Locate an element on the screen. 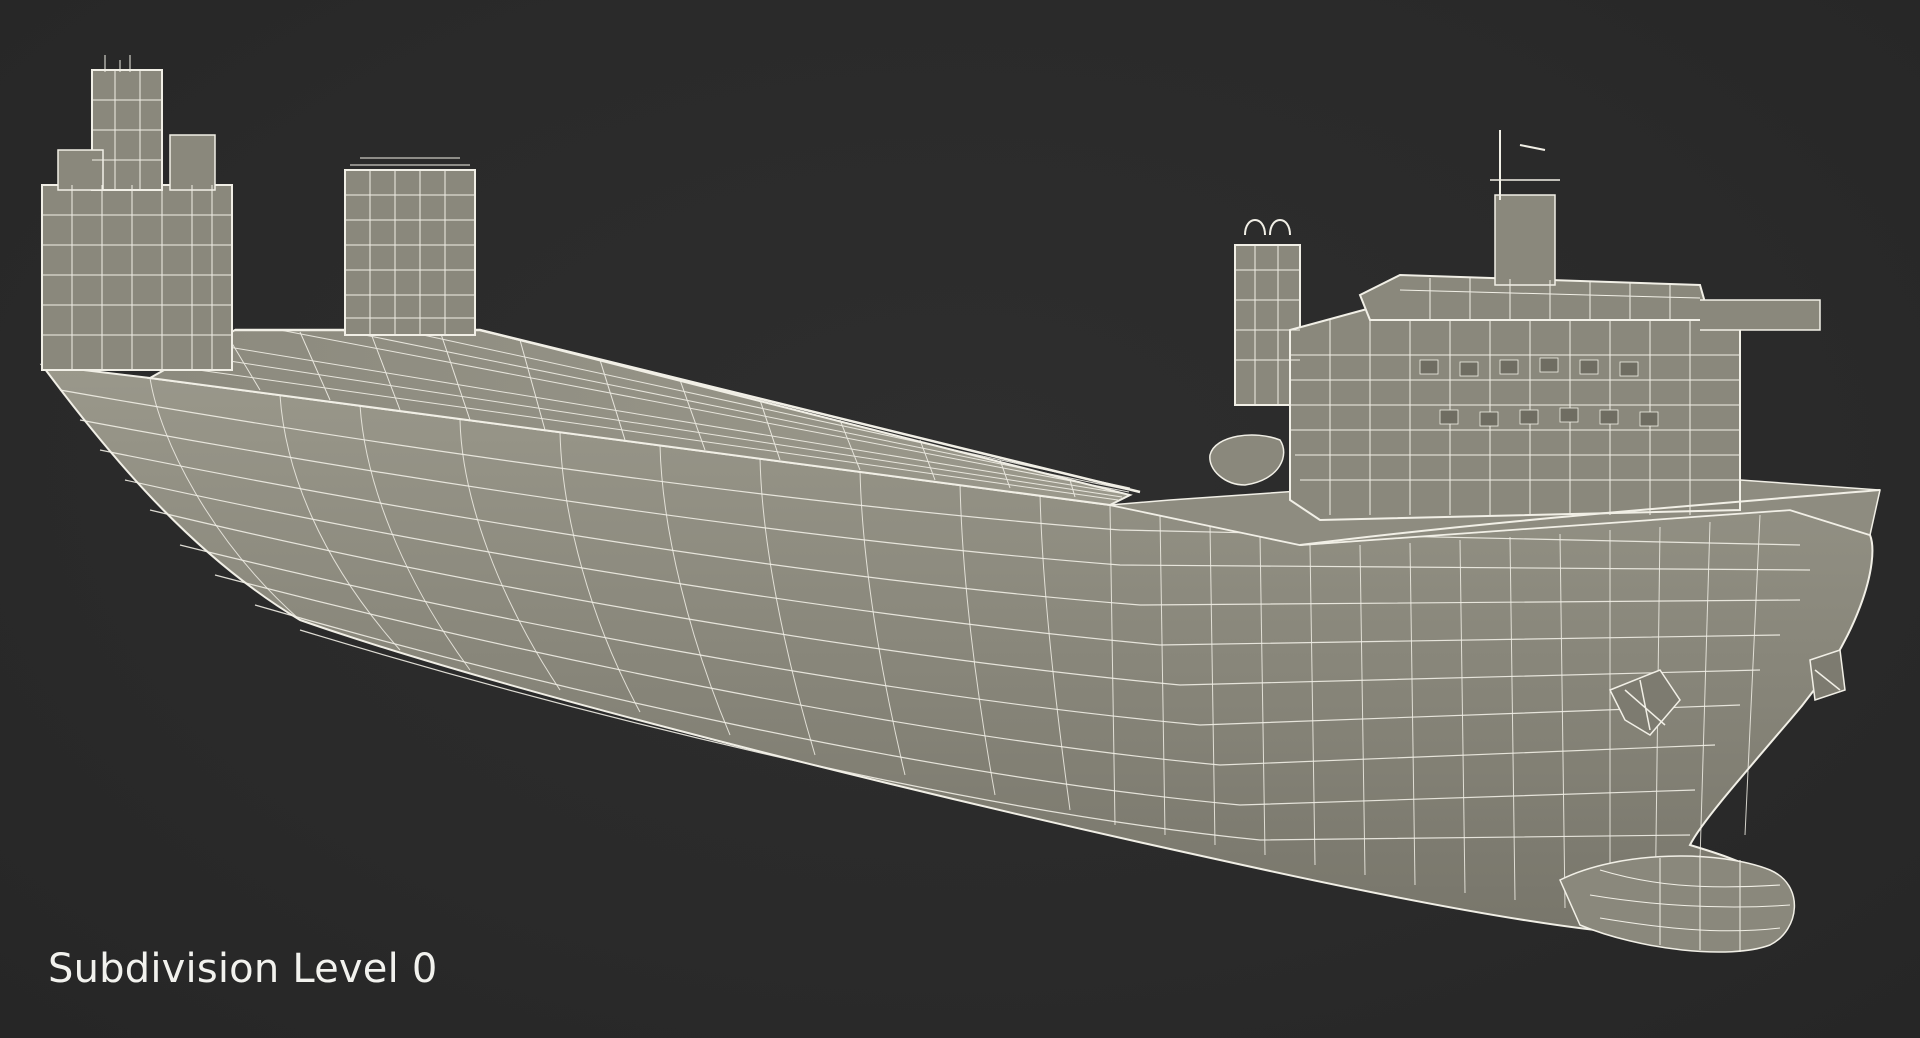 This screenshot has width=1920, height=1038. anchor-starboard is located at coordinates (1827, 675).